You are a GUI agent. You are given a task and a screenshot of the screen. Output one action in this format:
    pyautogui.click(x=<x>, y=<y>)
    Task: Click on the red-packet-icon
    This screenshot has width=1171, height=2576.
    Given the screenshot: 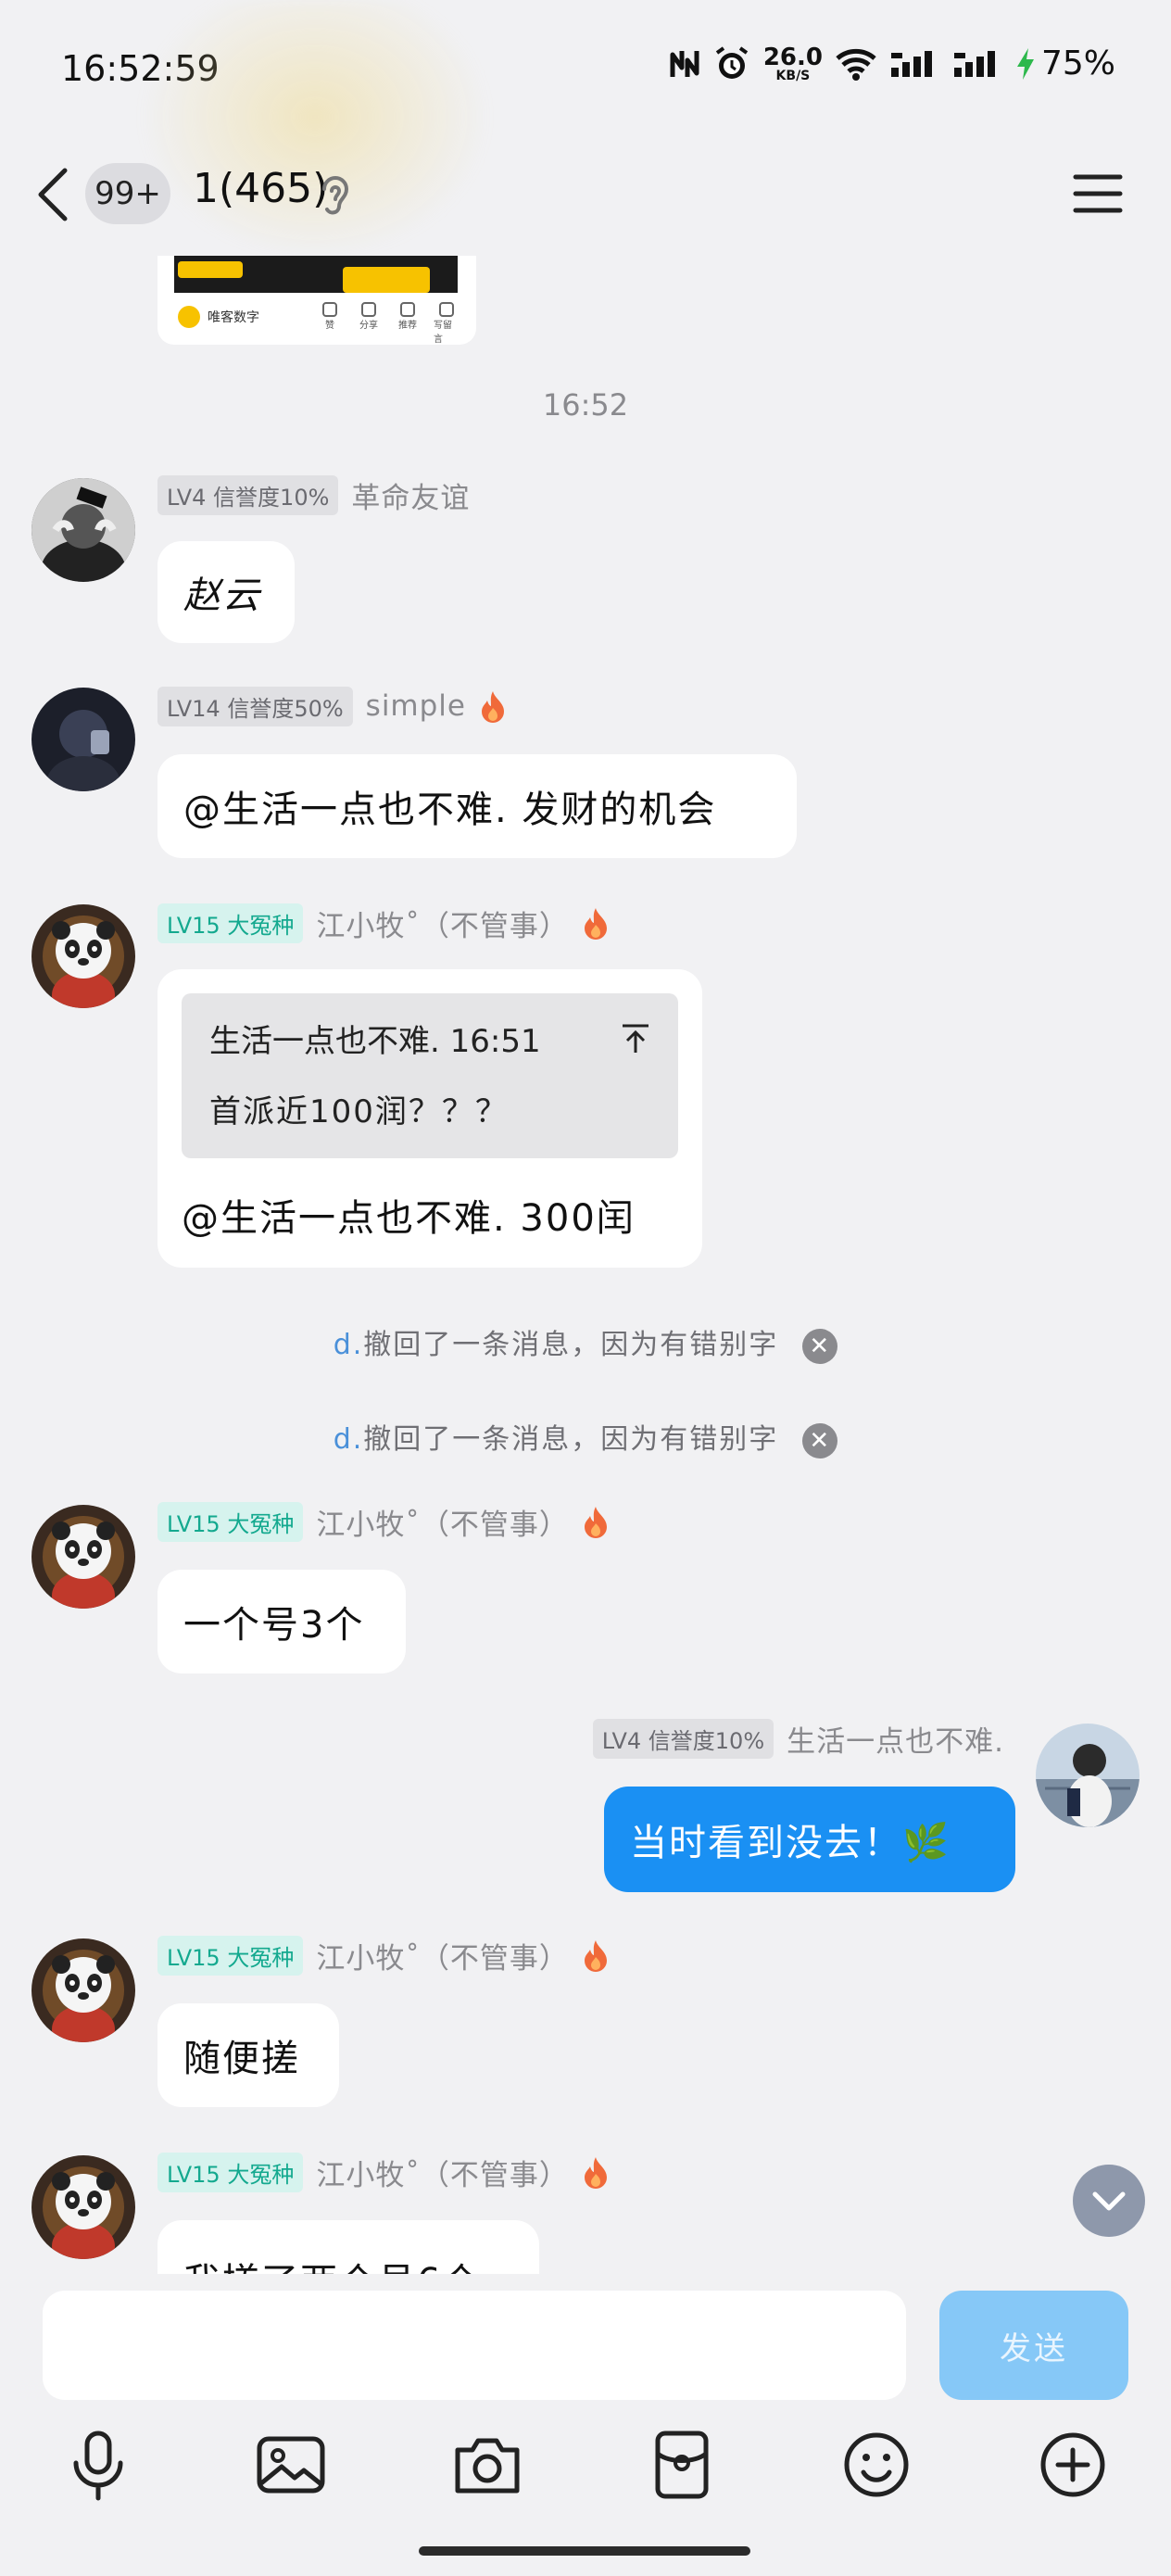 What is the action you would take?
    pyautogui.click(x=682, y=2465)
    